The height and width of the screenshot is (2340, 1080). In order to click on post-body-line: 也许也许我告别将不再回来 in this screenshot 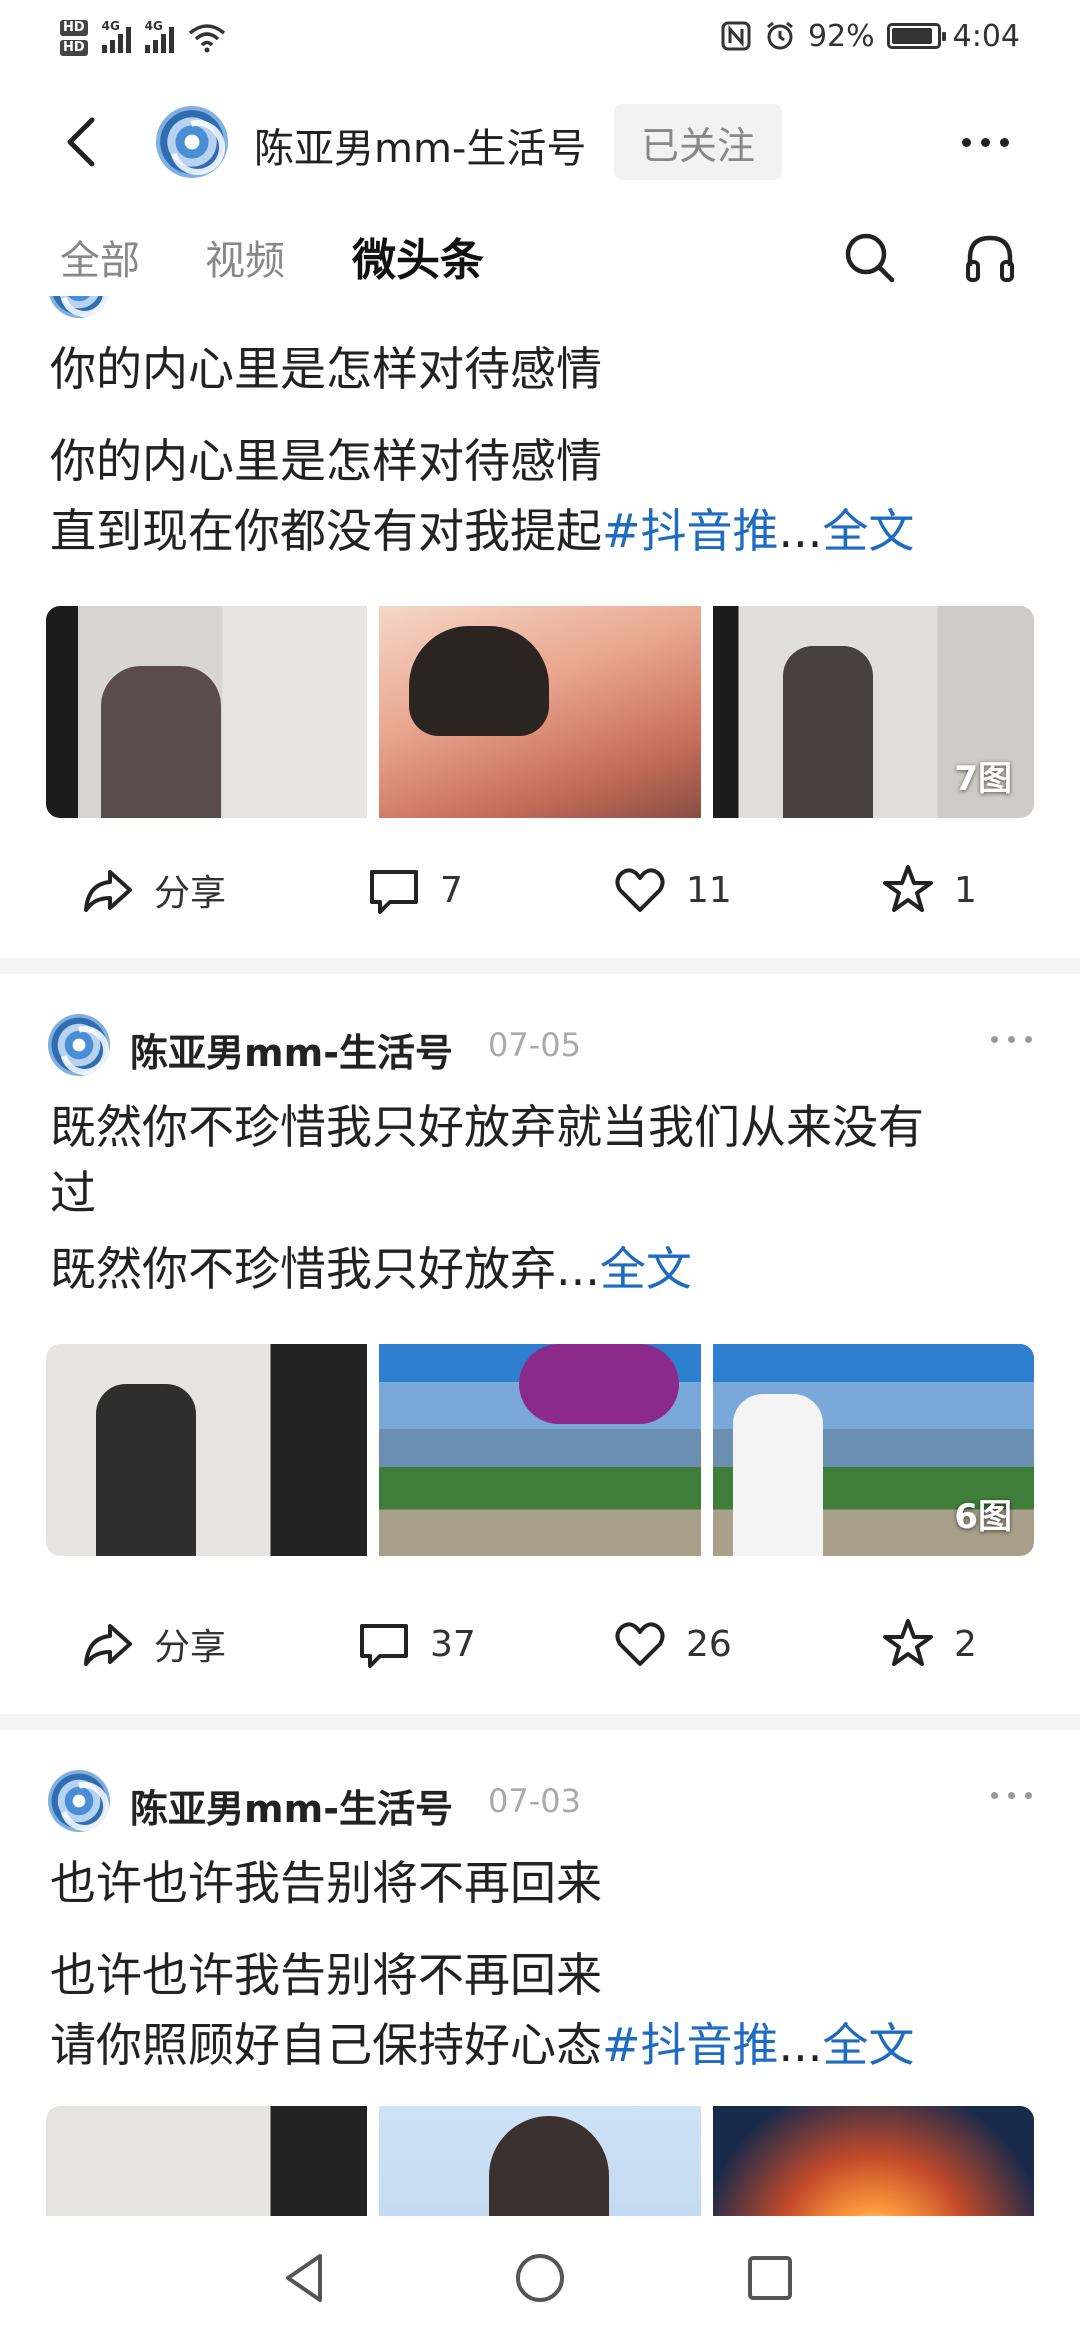, I will do `click(326, 1975)`.